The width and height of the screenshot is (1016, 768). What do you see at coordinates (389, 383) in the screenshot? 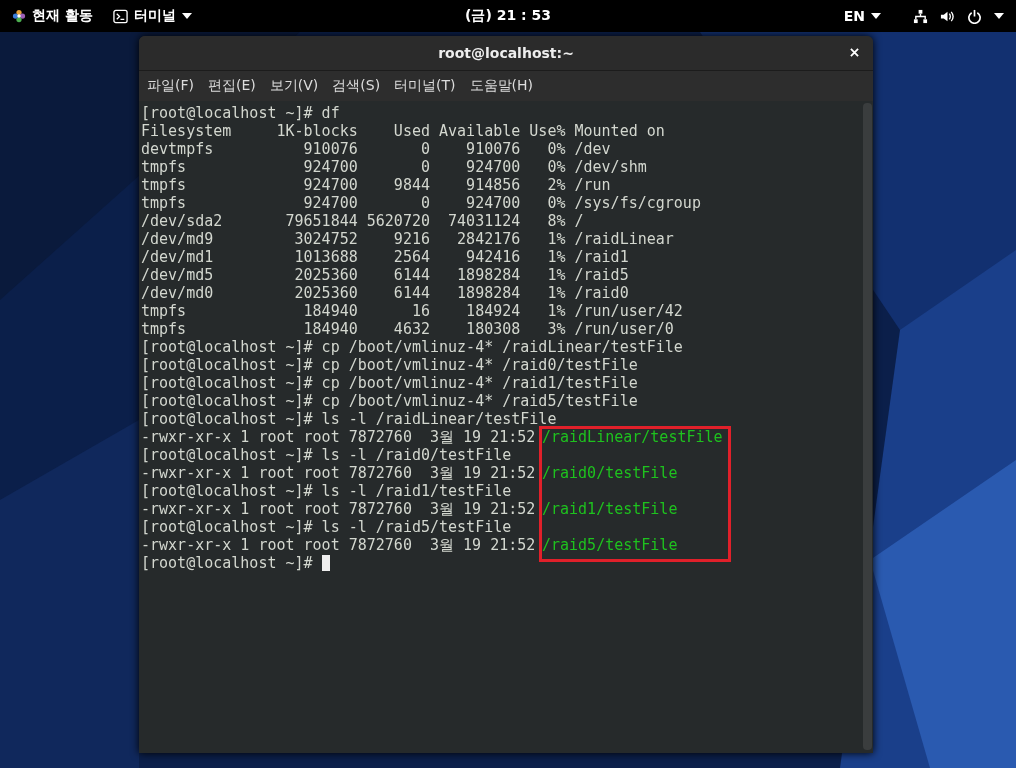
I see `terminal-line: [root@localhost ~]# cp /boot/vmlinuz-4* /raid1/testFile` at bounding box center [389, 383].